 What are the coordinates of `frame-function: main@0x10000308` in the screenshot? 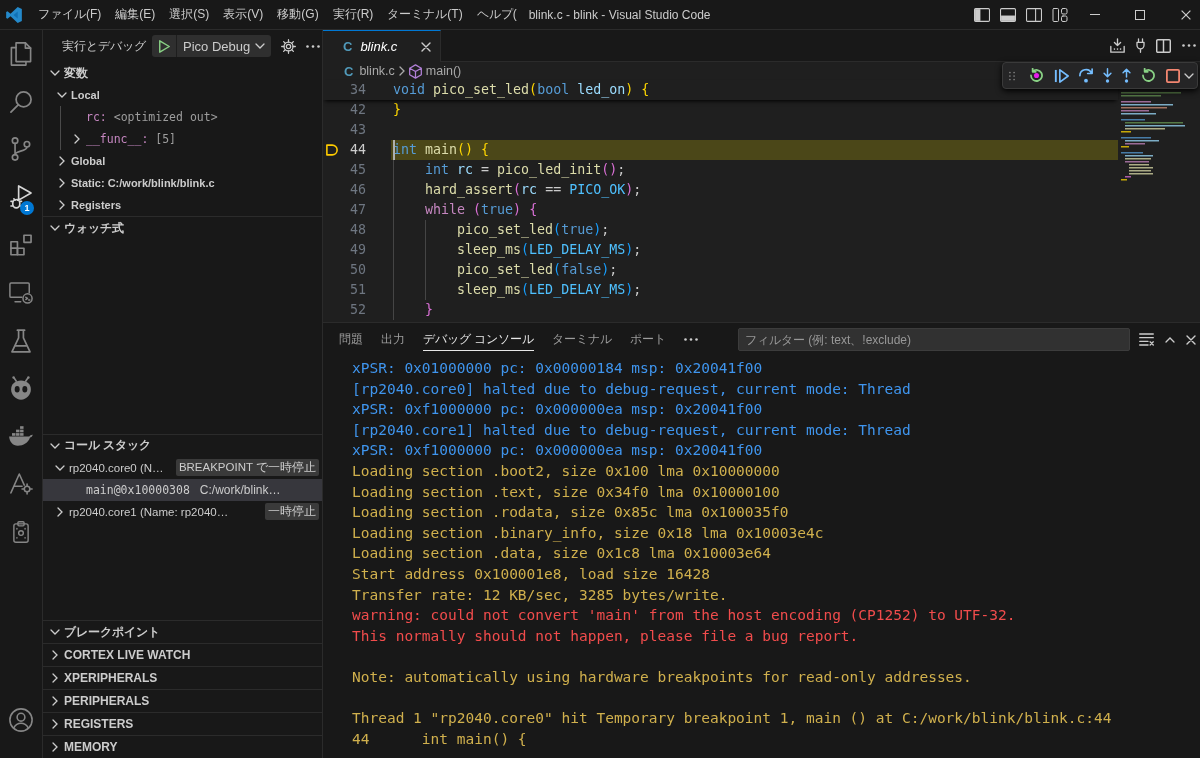 It's located at (138, 489).